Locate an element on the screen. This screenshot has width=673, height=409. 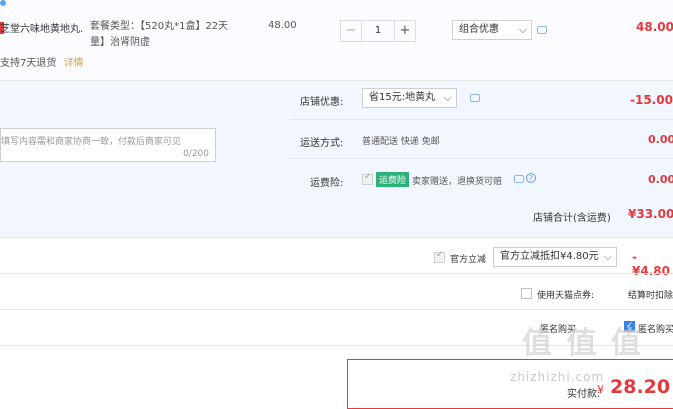
official-discount-select-label: 官方立减抵扣¥4.80元 is located at coordinates (549, 256).